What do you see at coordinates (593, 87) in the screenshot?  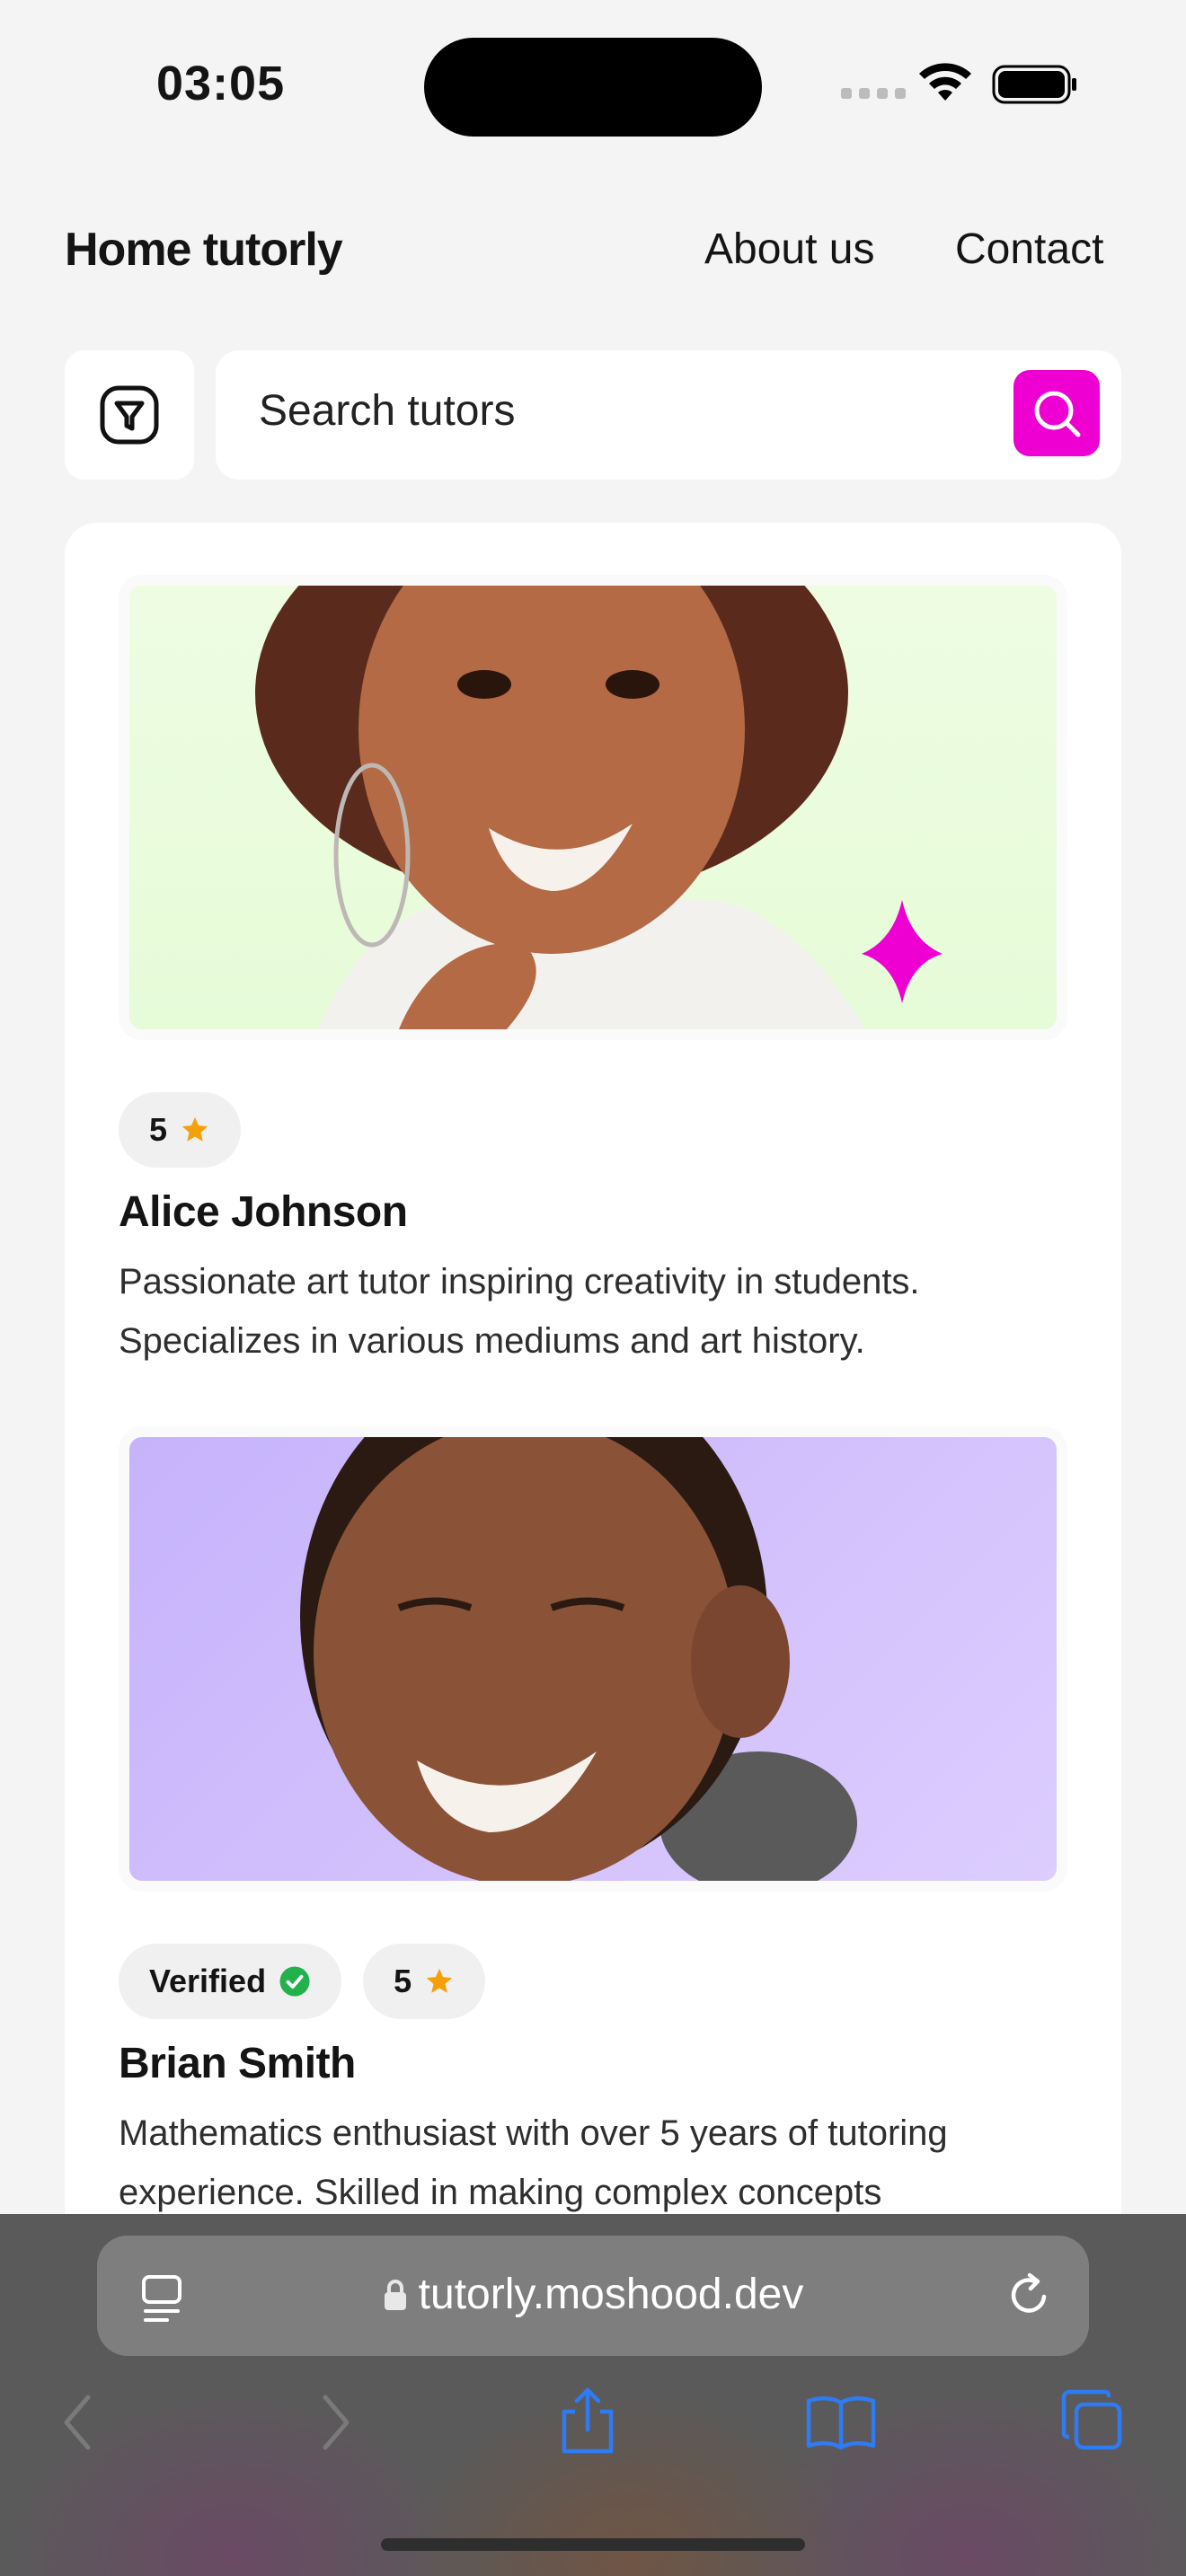 I see `dynamic-island` at bounding box center [593, 87].